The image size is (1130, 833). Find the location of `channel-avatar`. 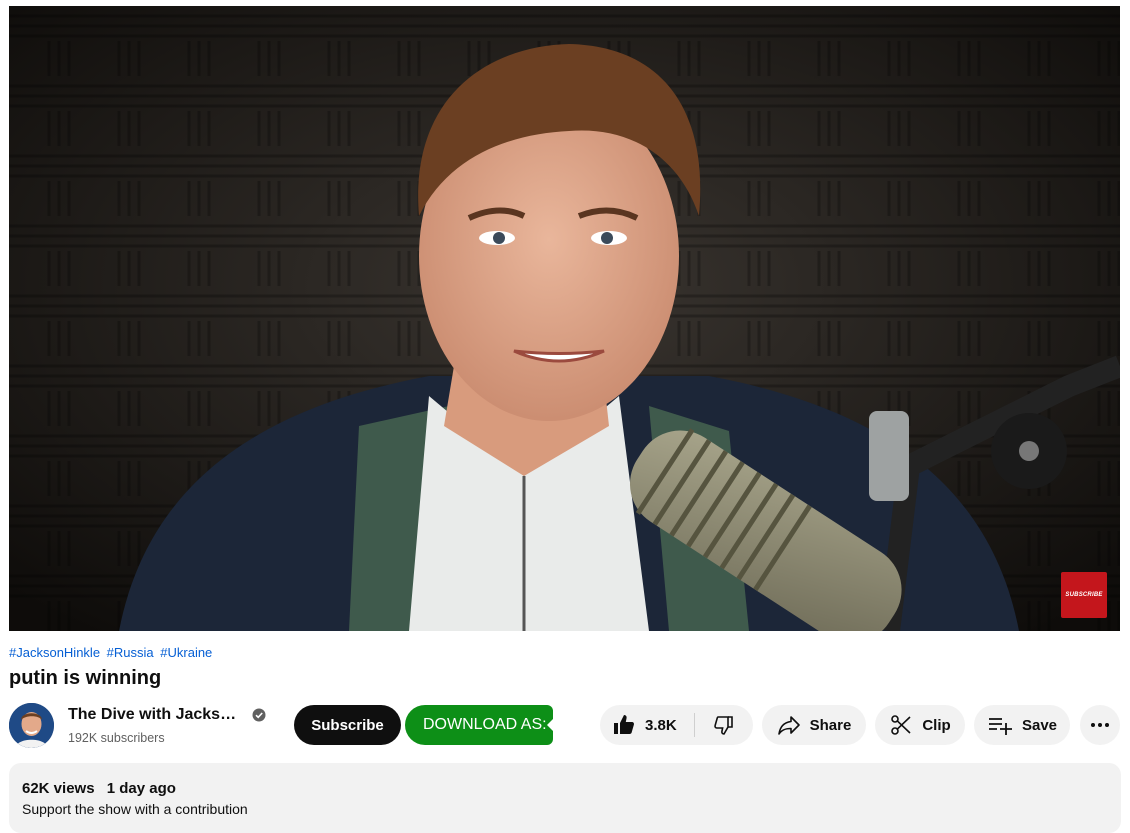

channel-avatar is located at coordinates (31, 725).